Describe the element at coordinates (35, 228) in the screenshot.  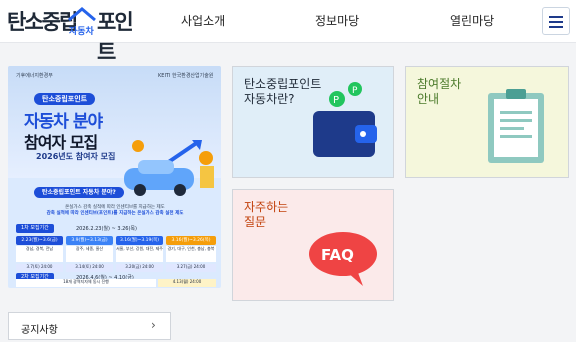
I see `banner-round1-label: 1차 모집기간` at that location.